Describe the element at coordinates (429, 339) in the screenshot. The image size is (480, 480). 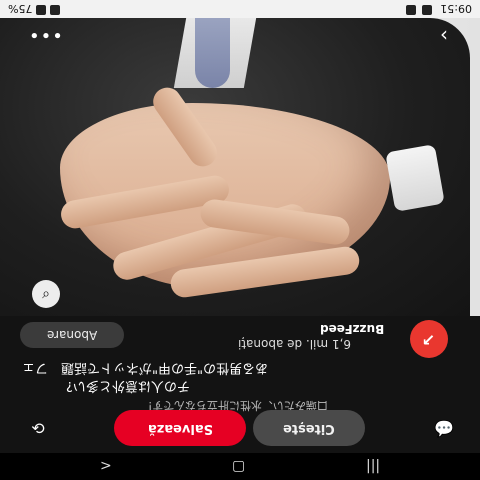
I see `creator-avatar: ↗` at that location.